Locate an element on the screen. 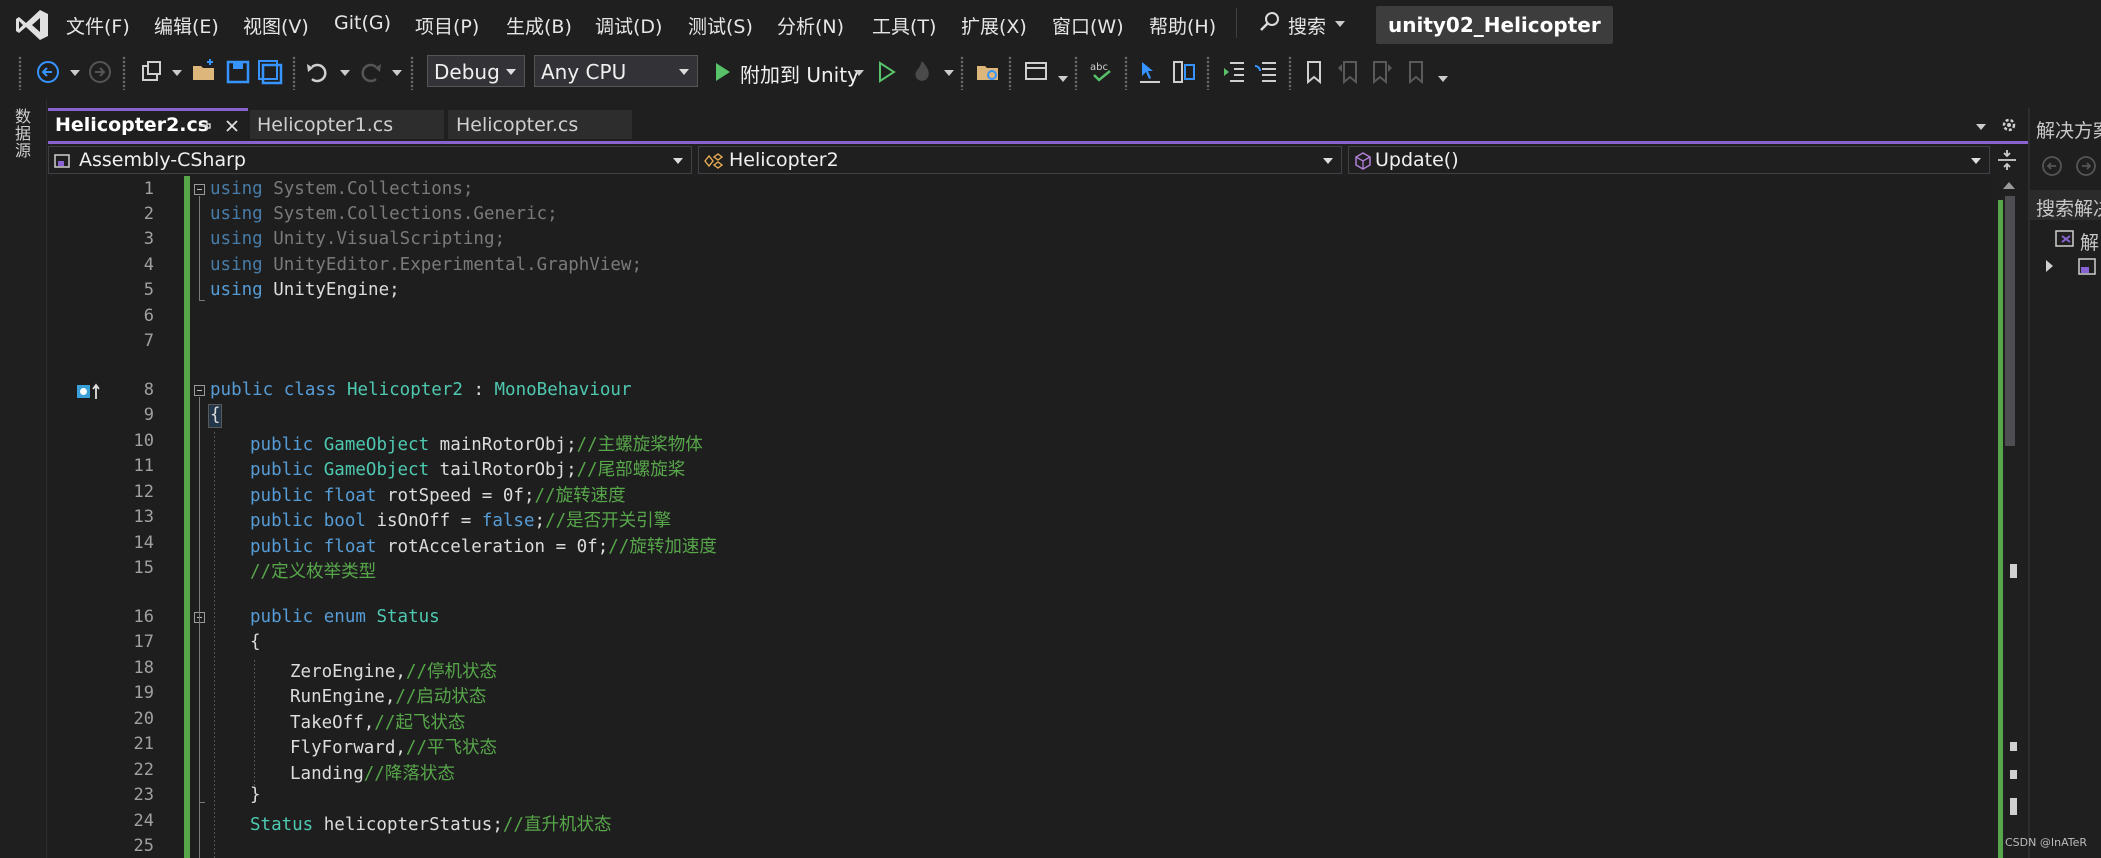  undo-icon is located at coordinates (318, 72).